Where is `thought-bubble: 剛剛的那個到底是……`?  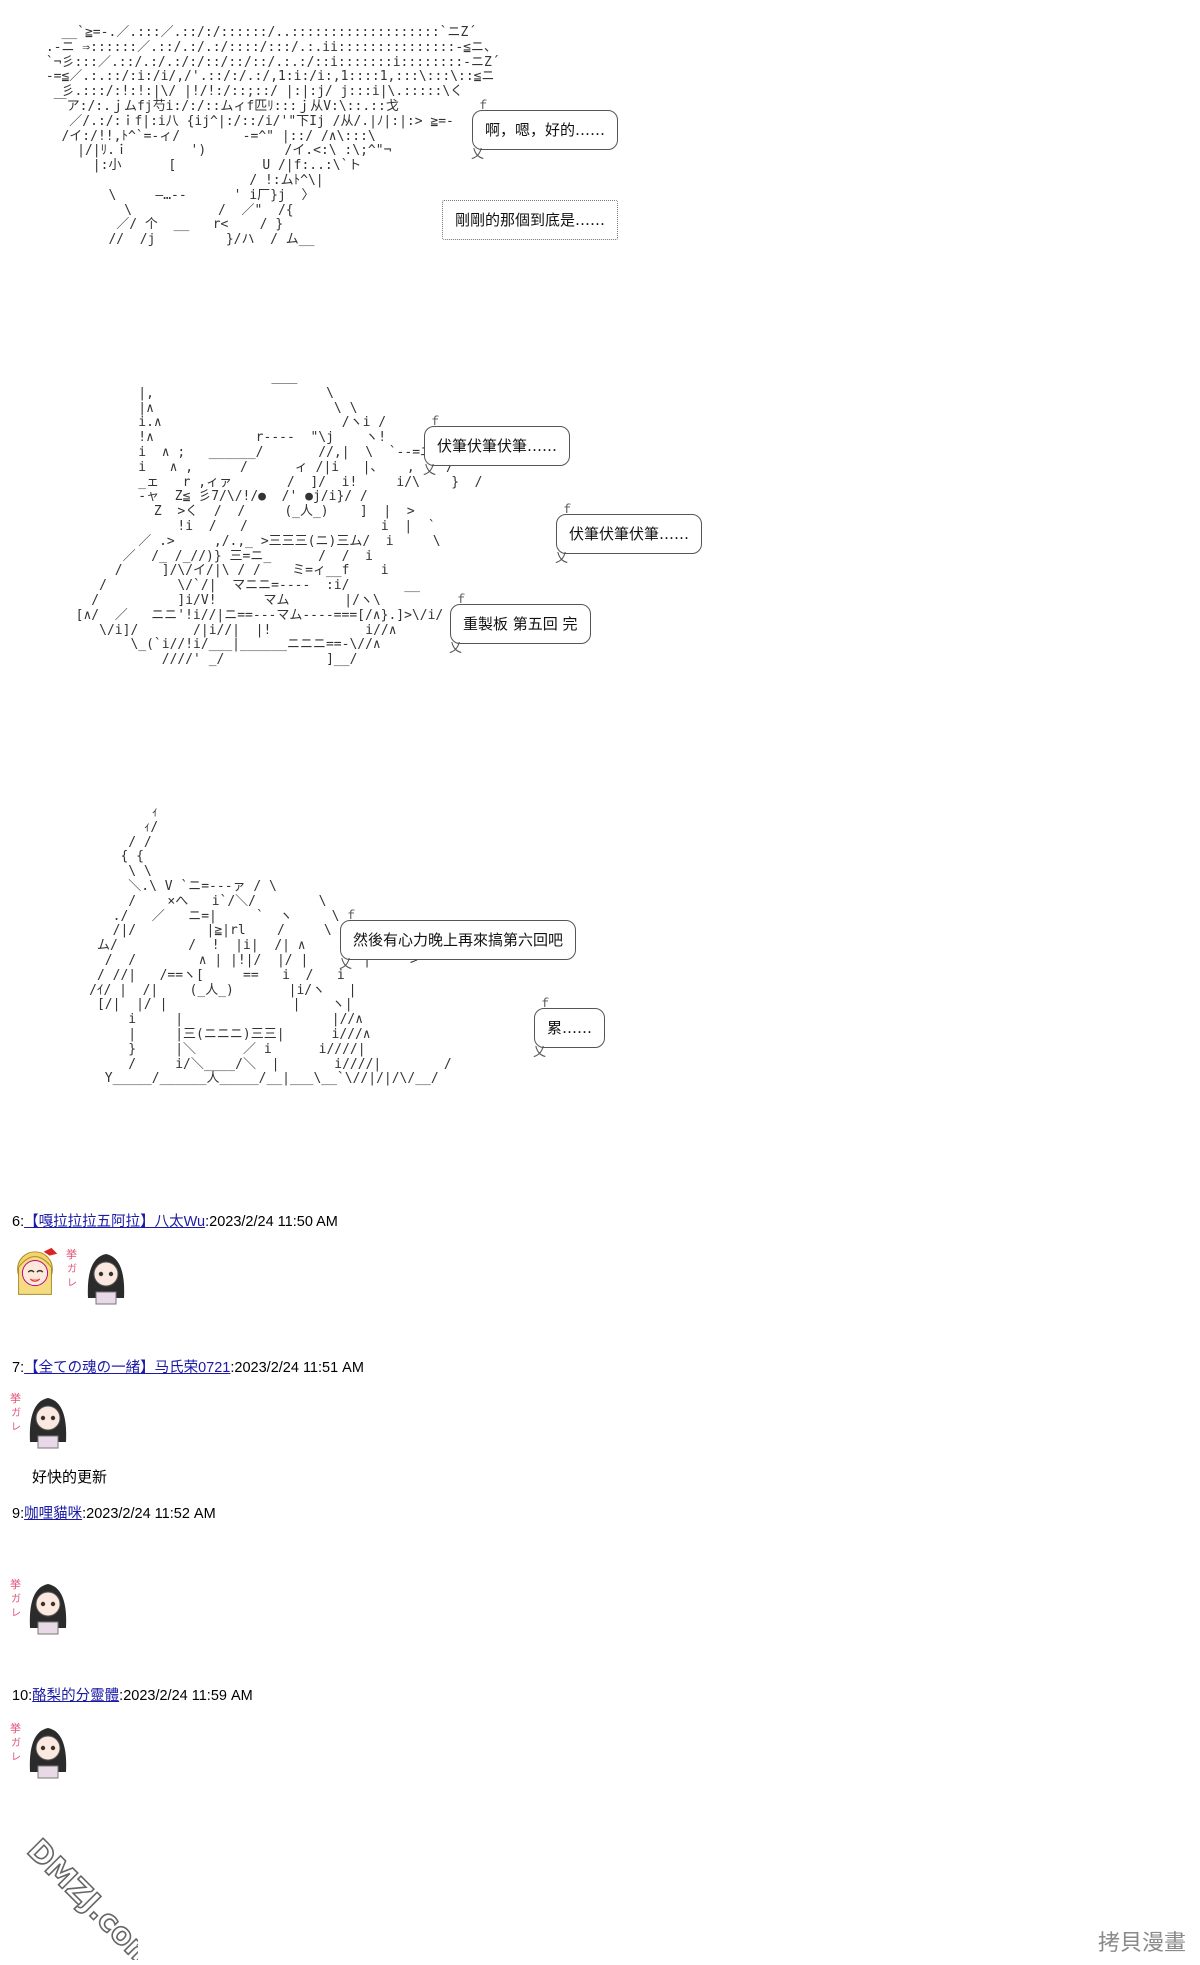 thought-bubble: 剛剛的那個到底是…… is located at coordinates (530, 220).